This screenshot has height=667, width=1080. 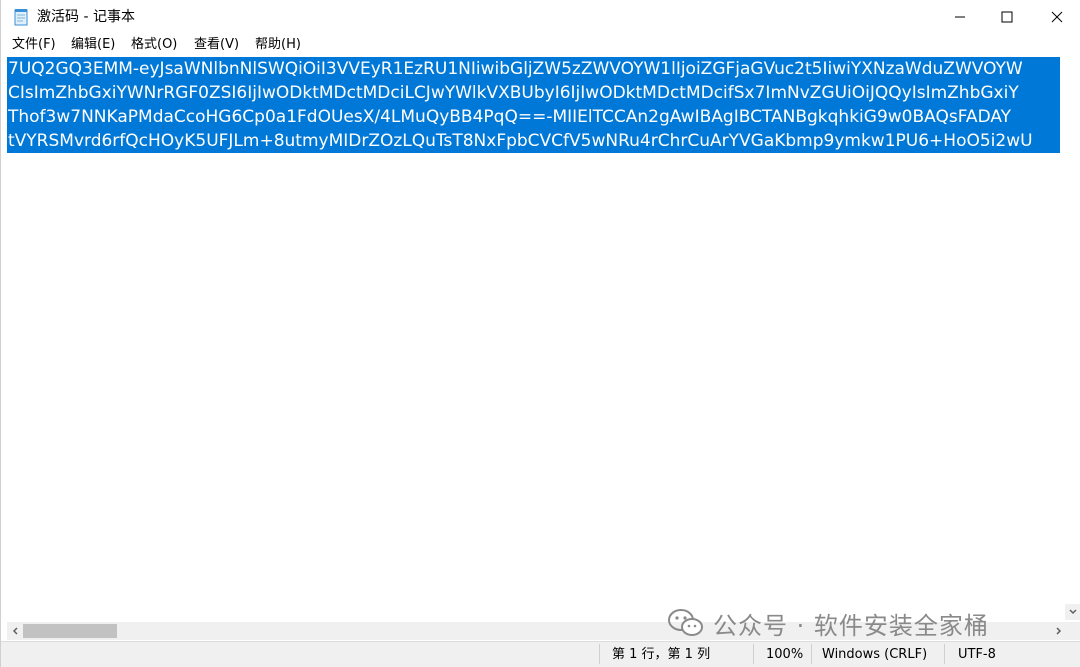 I want to click on close-button, so click(x=1056, y=17).